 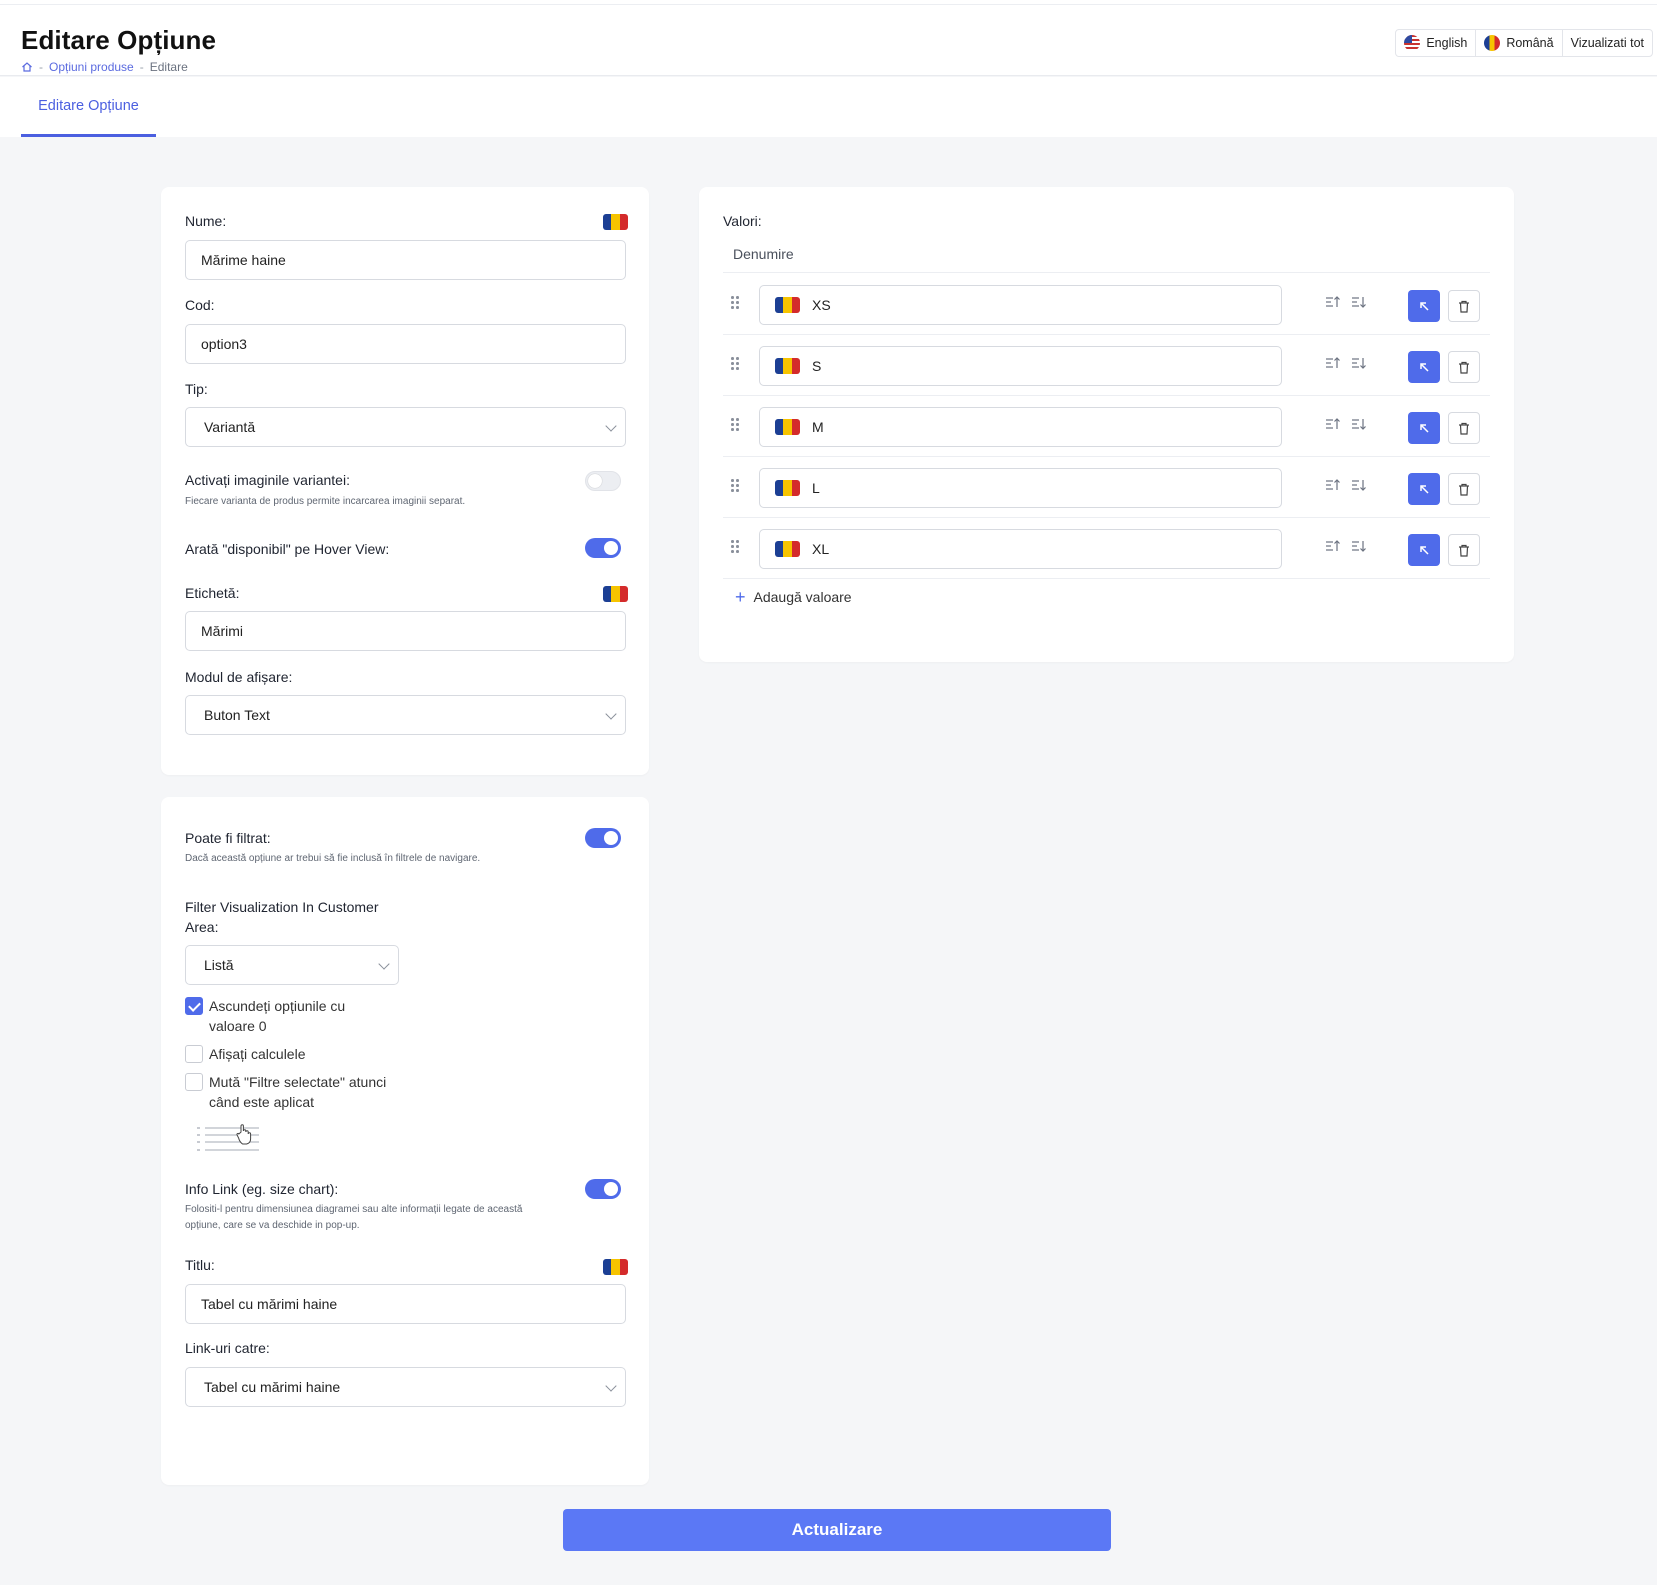 What do you see at coordinates (267, 480) in the screenshot?
I see `activ-img-label: Activați imaginile variantei:` at bounding box center [267, 480].